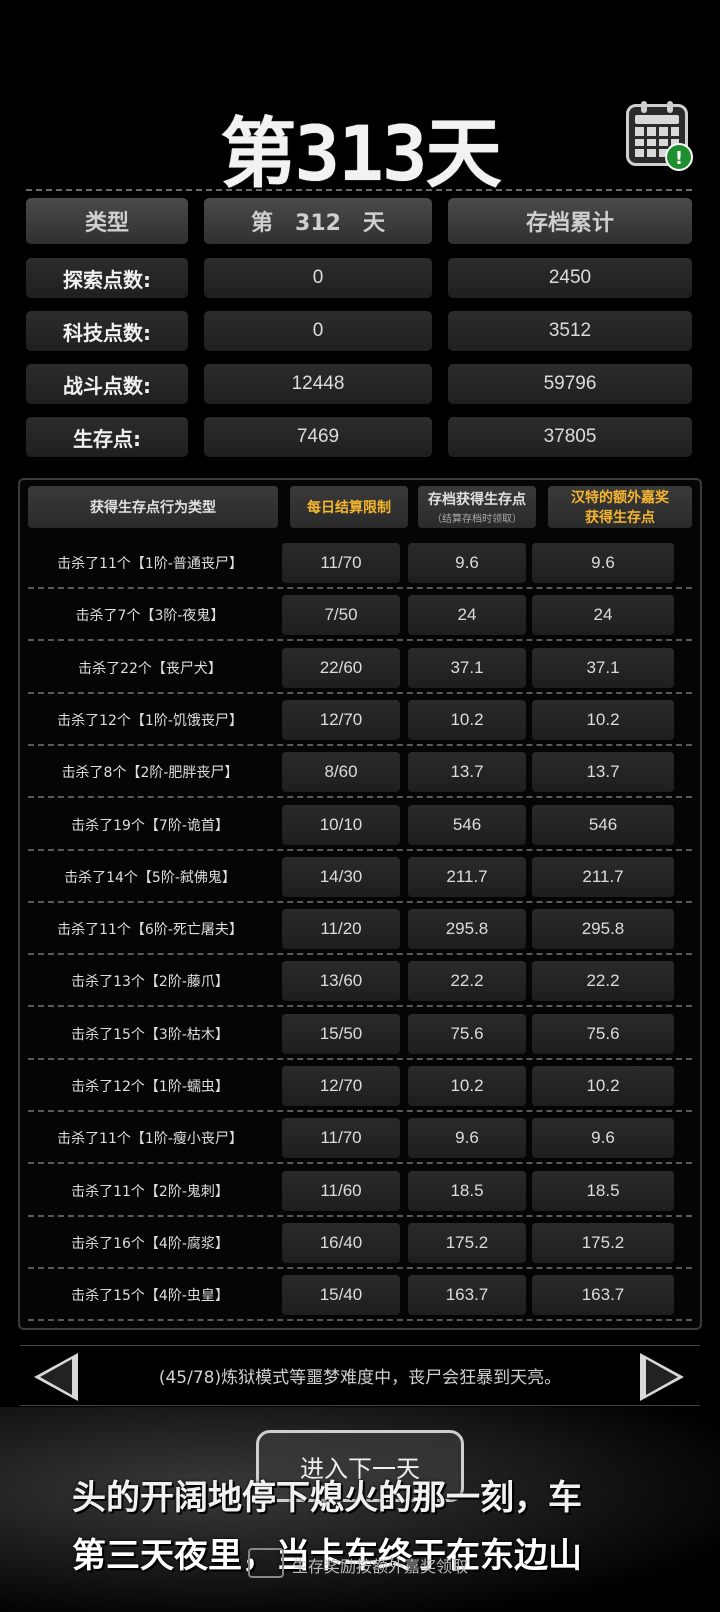 The image size is (720, 1612). Describe the element at coordinates (150, 1087) in the screenshot. I see `row-action: 击杀了12个【1阶-蠕虫】` at that location.